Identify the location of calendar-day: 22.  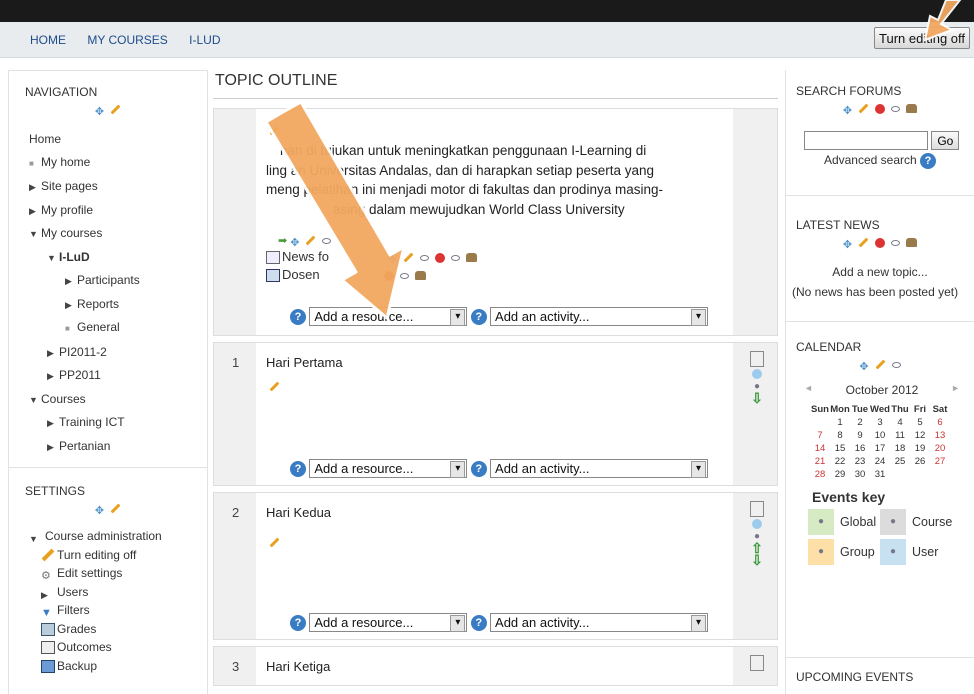
(840, 461).